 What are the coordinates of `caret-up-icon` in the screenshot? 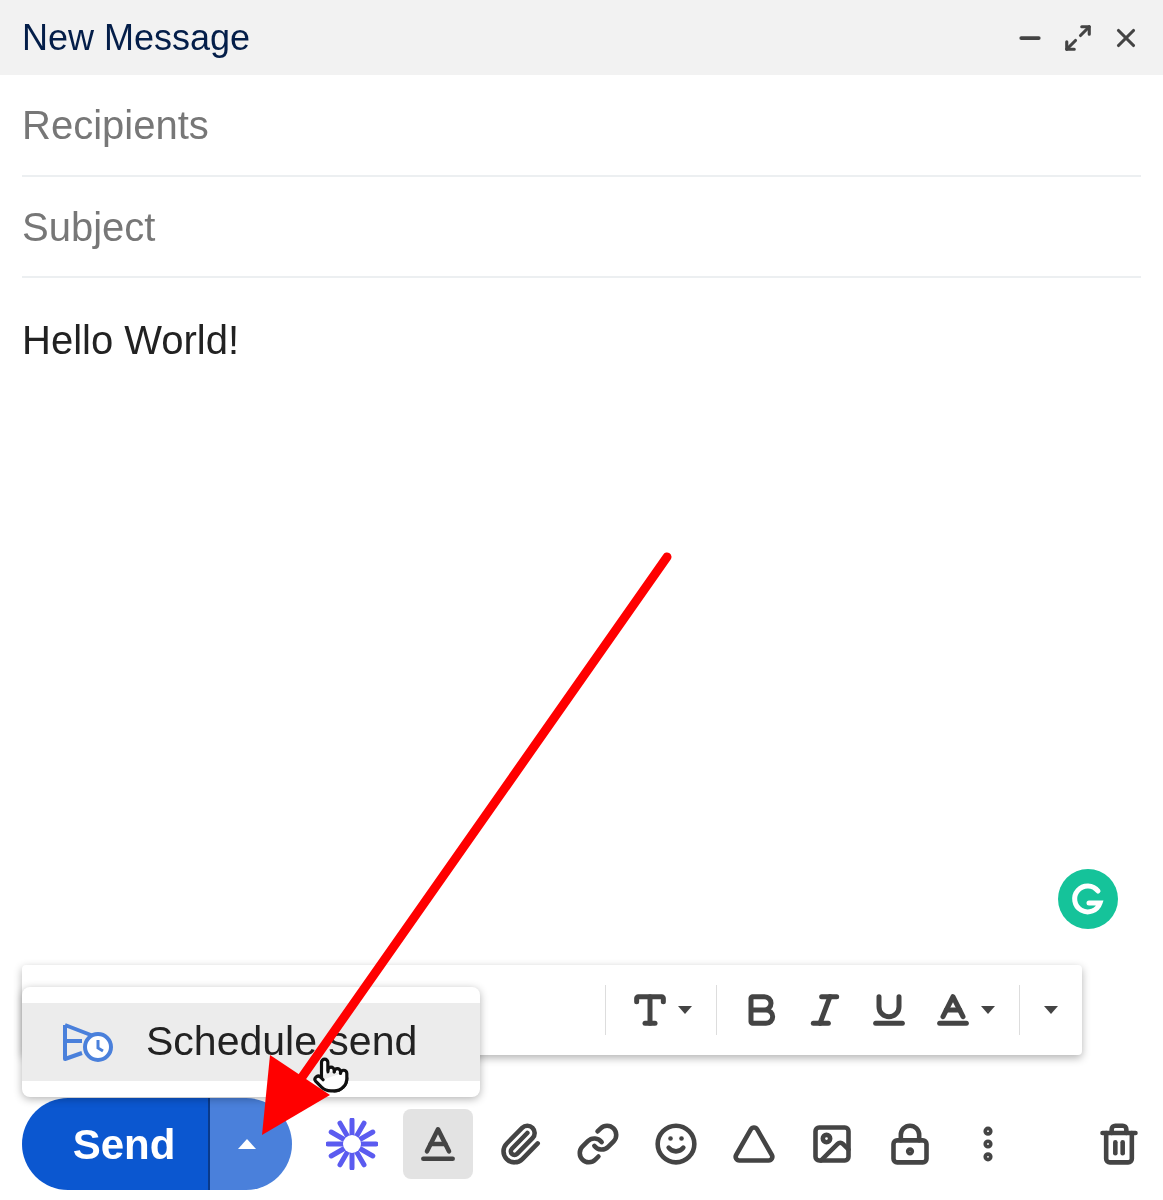 It's located at (247, 1144).